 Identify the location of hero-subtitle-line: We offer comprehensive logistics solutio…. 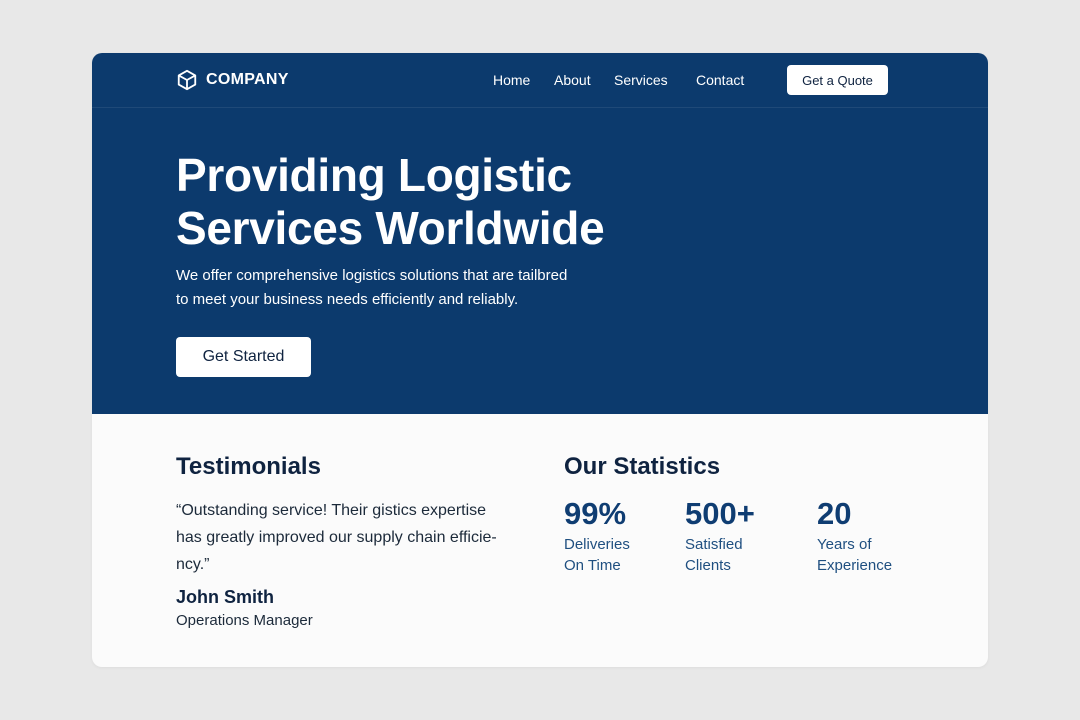
(372, 275).